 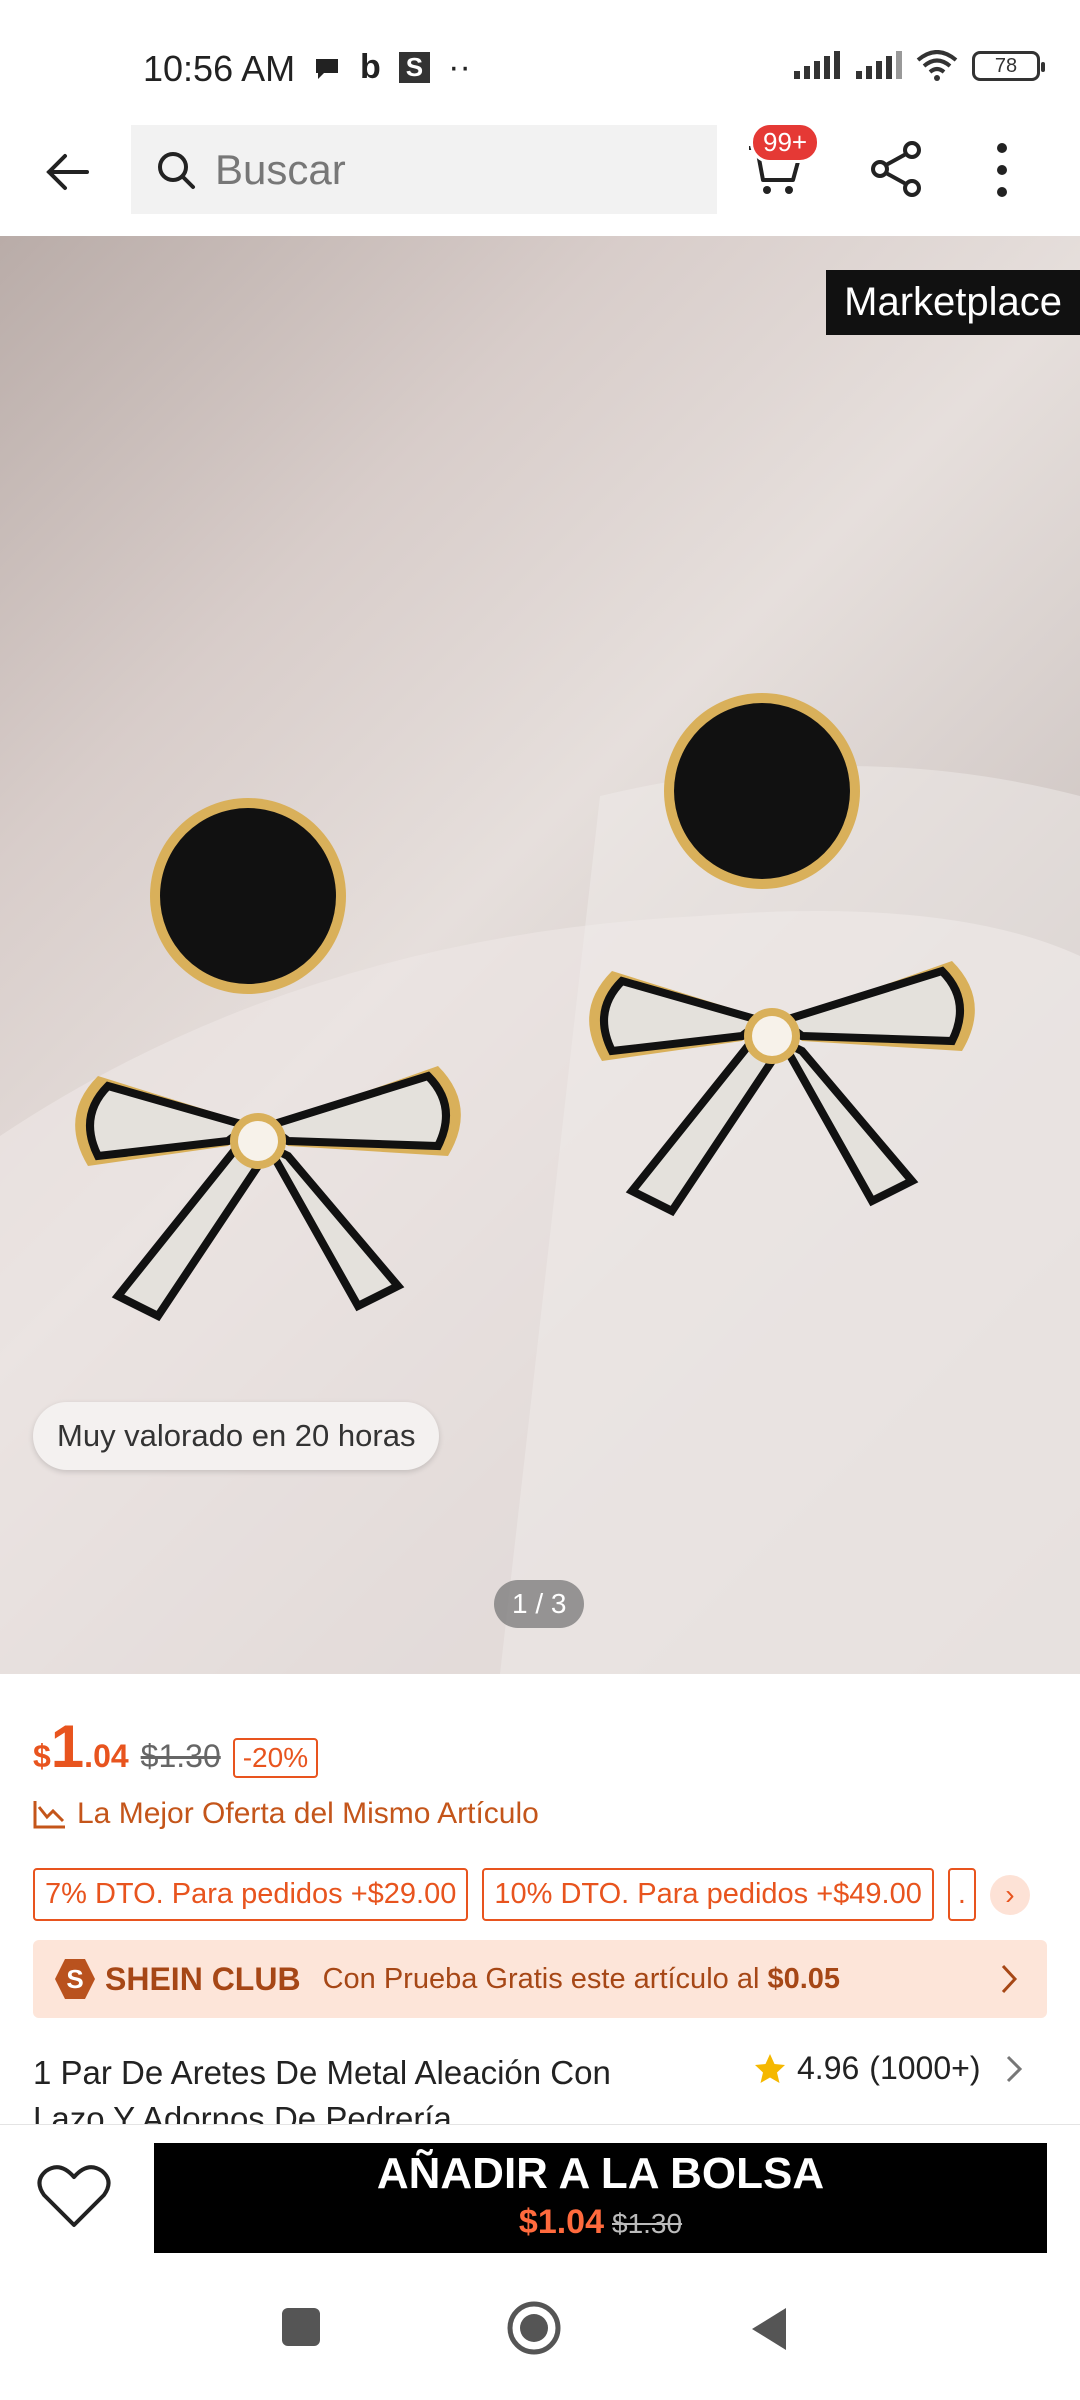 I want to click on rating-summary: 4.96 (1000+), so click(x=888, y=2068).